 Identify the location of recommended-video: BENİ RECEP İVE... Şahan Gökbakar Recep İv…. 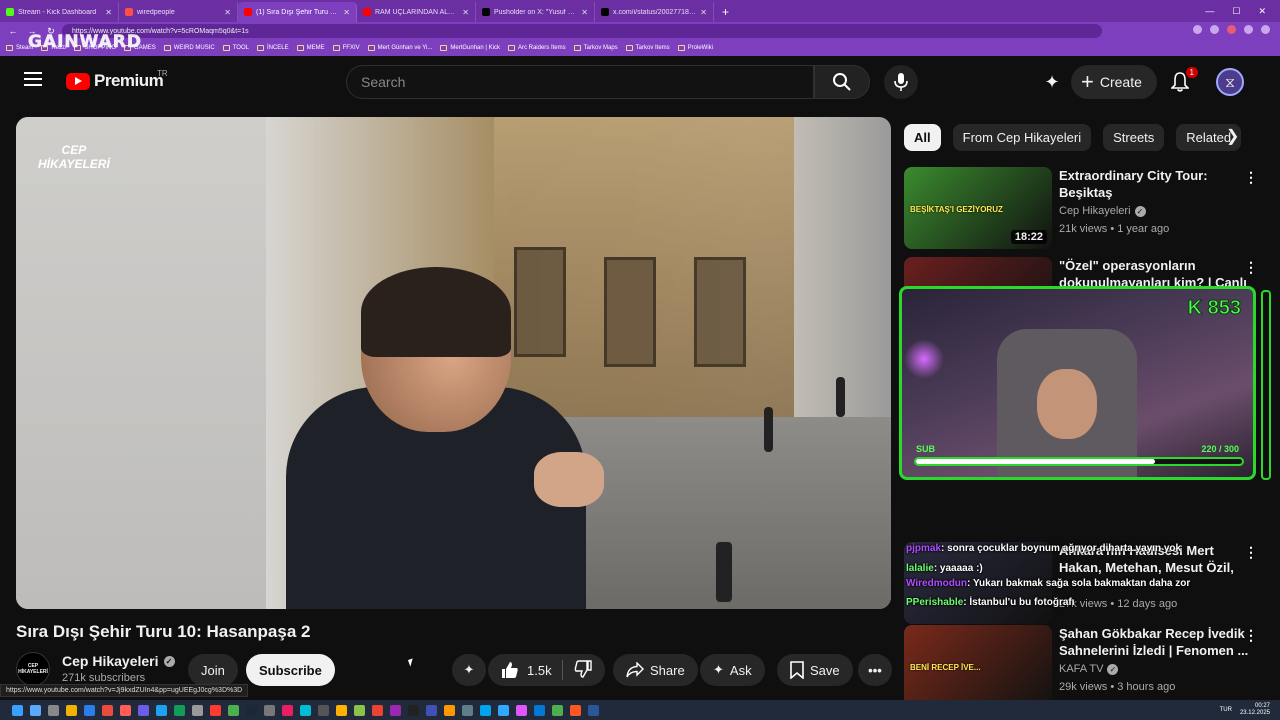
(1089, 667).